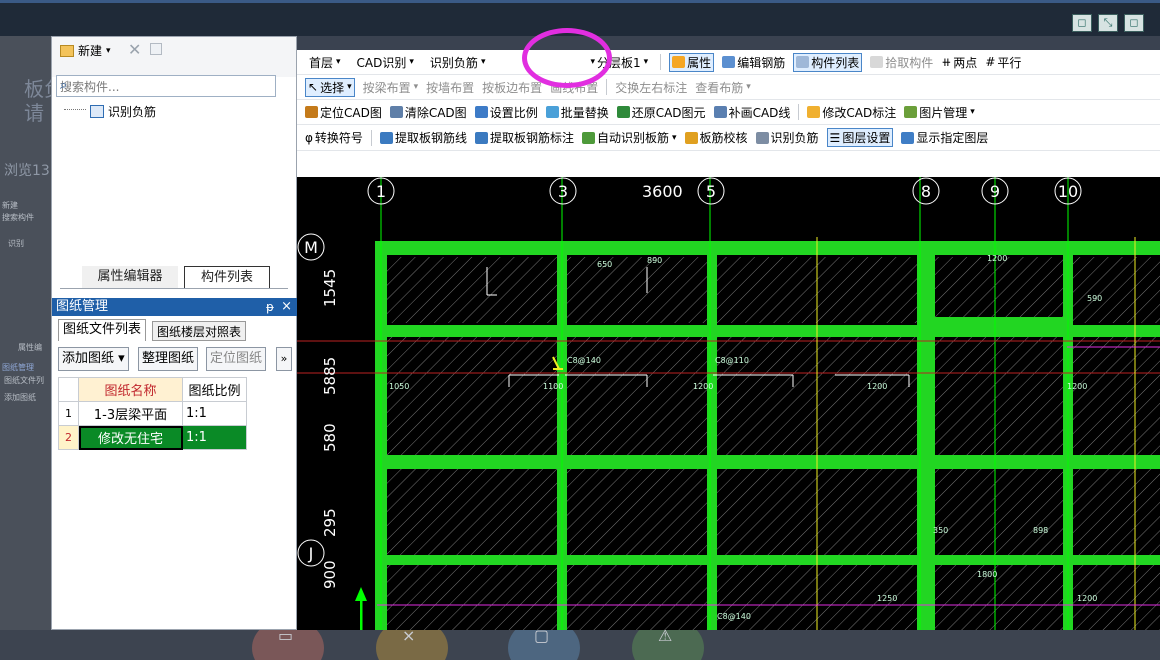 The width and height of the screenshot is (1160, 660). Describe the element at coordinates (668, 112) in the screenshot. I see `restore-label: 还原CAD图元` at that location.